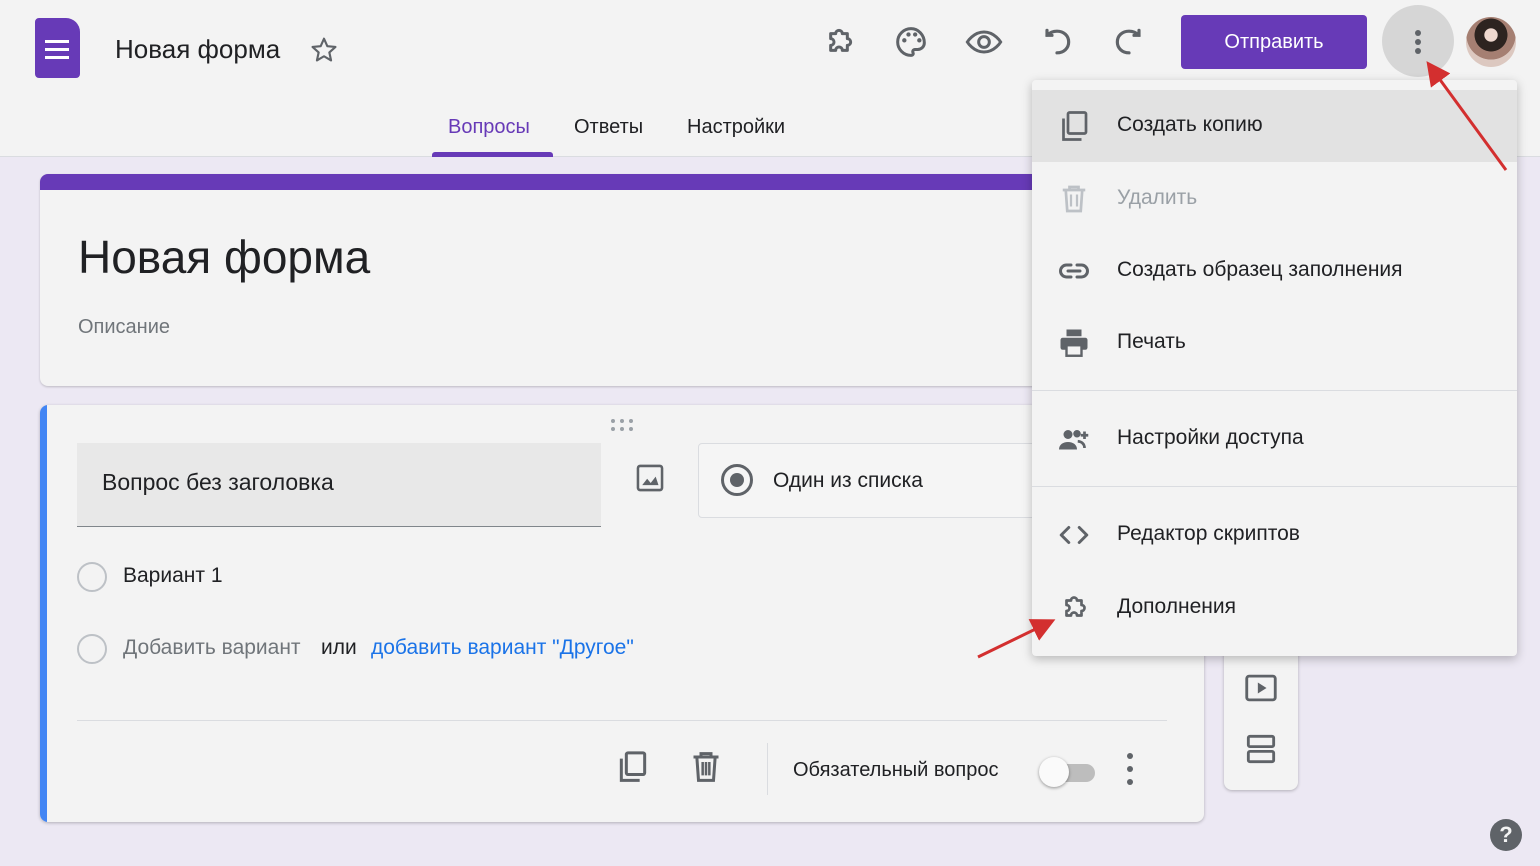  What do you see at coordinates (1057, 42) in the screenshot?
I see `undo-icon` at bounding box center [1057, 42].